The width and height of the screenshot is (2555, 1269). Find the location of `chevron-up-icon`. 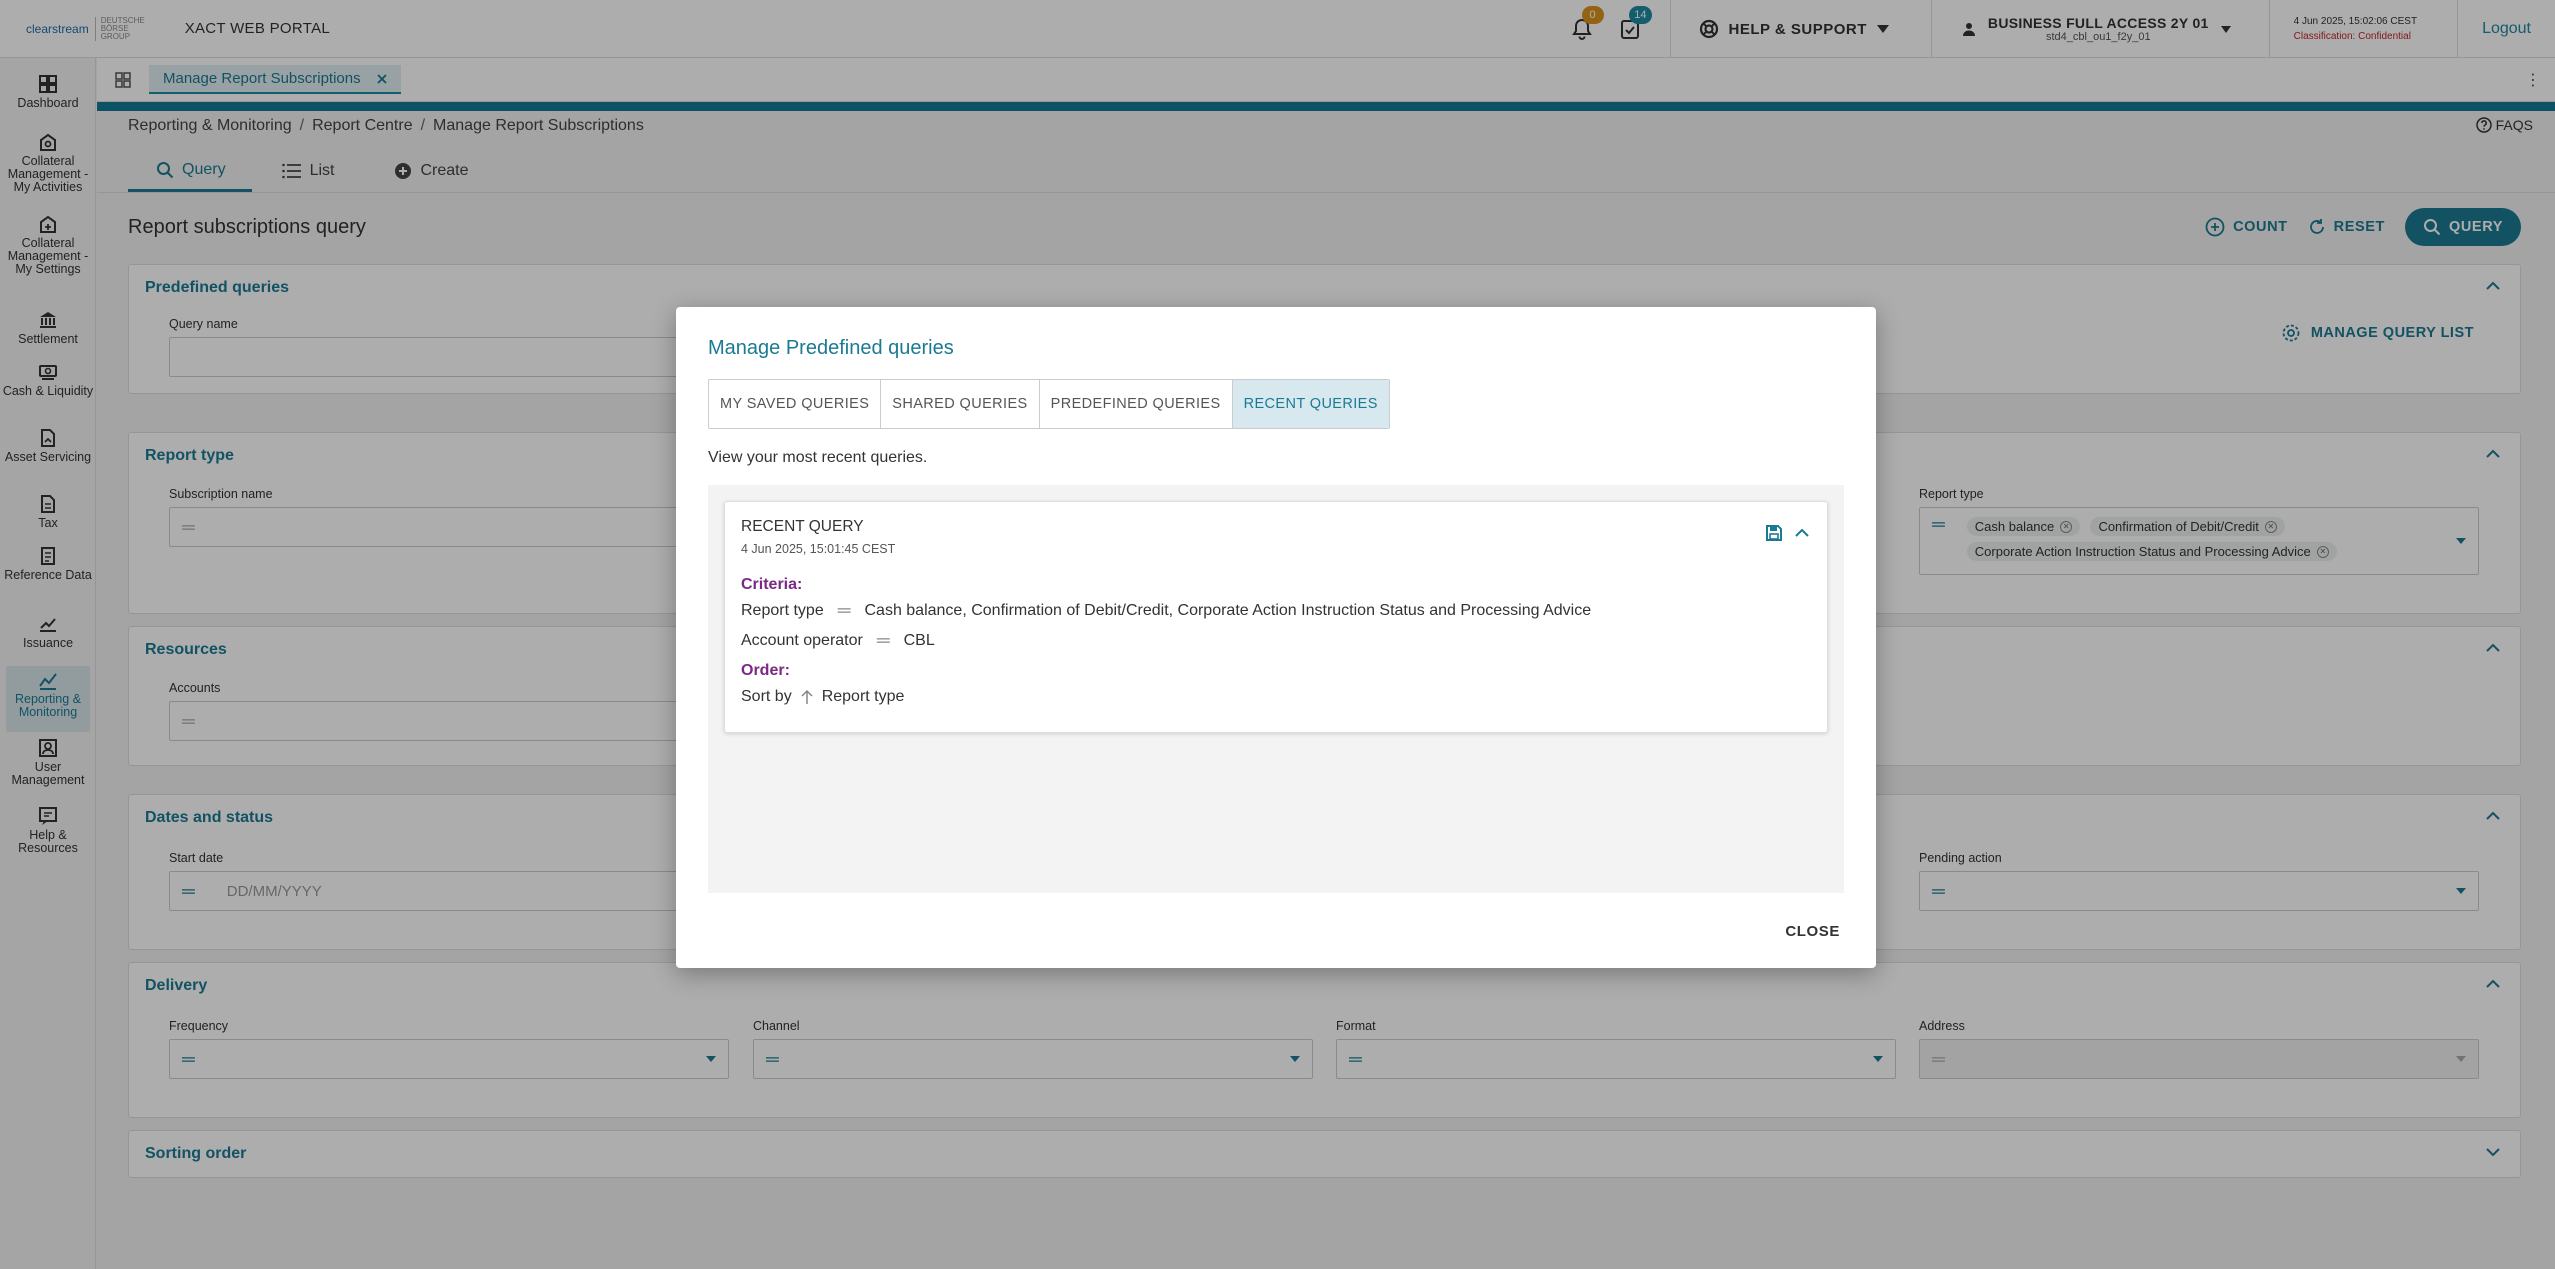

chevron-up-icon is located at coordinates (1802, 533).